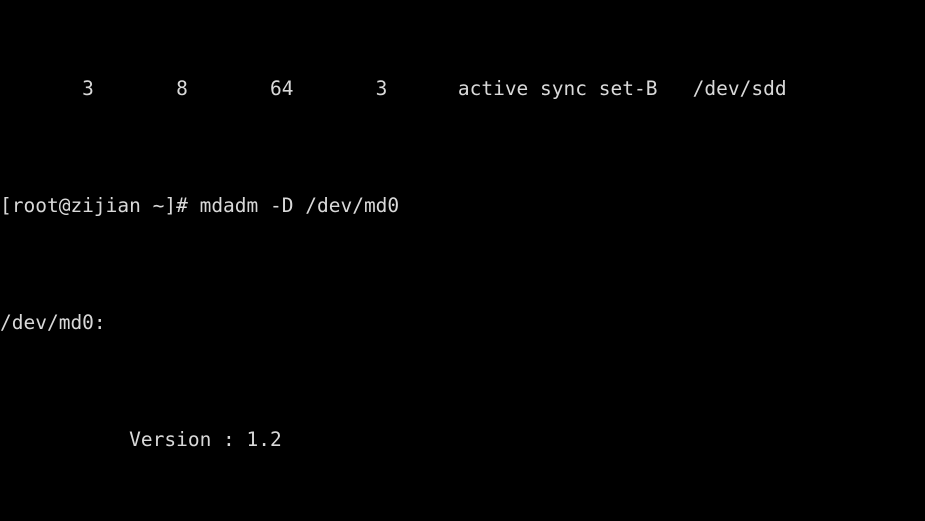  What do you see at coordinates (53, 323) in the screenshot?
I see `output-device-header: /dev/md0:` at bounding box center [53, 323].